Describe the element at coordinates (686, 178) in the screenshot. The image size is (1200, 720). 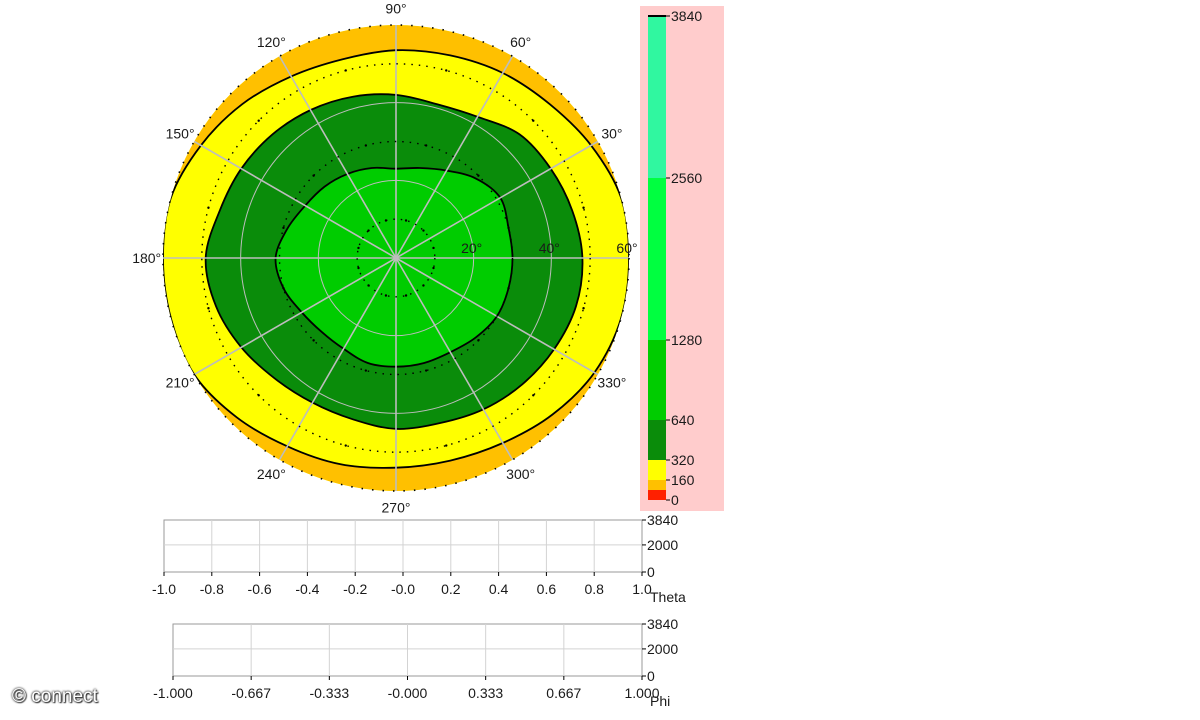
I see `colorbar-tick-label: 2560` at that location.